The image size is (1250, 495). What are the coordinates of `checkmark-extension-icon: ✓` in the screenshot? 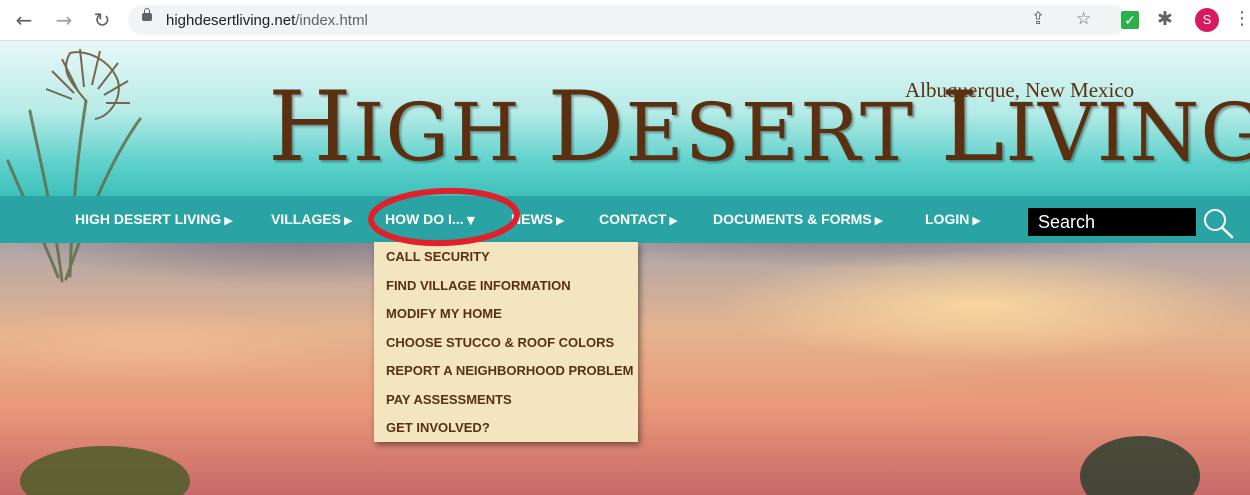 It's located at (1130, 20).